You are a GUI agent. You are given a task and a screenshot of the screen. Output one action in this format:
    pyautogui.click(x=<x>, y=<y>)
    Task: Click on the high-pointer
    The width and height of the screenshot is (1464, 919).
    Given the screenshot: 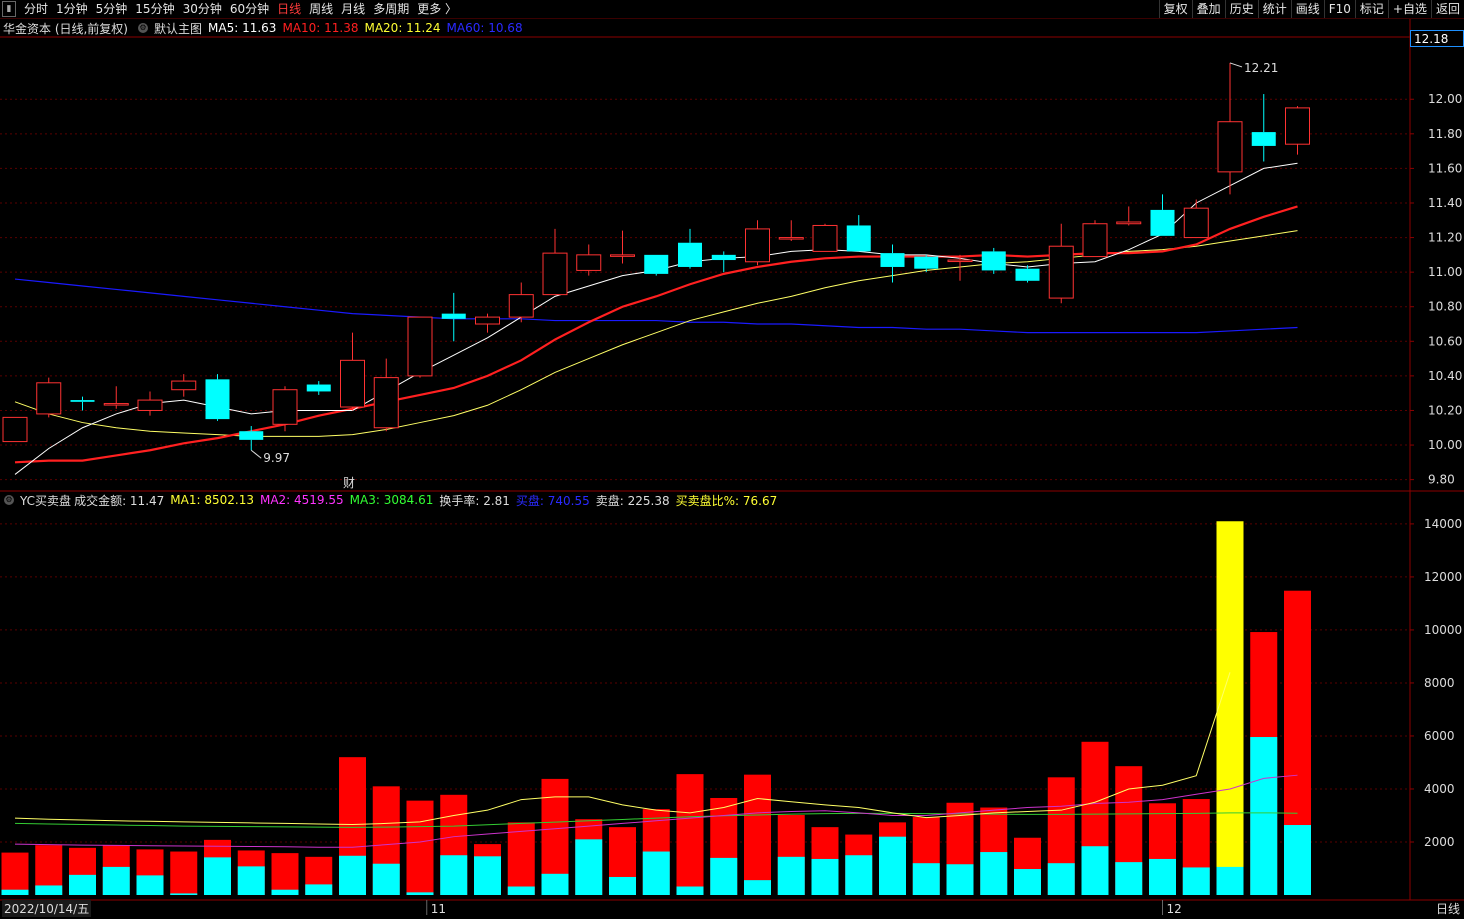 What is the action you would take?
    pyautogui.click(x=1236, y=65)
    